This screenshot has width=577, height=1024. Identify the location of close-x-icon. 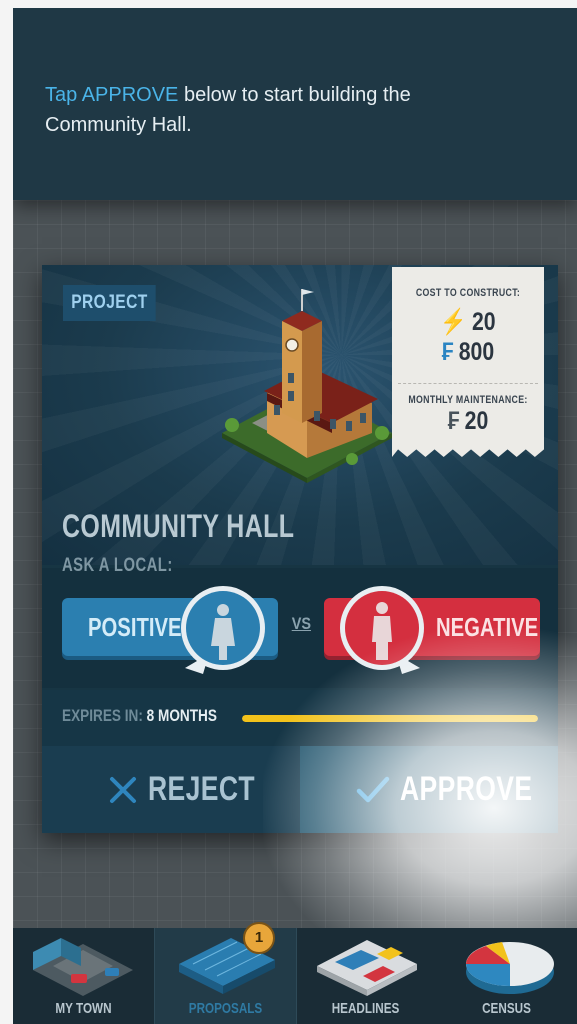
(123, 789).